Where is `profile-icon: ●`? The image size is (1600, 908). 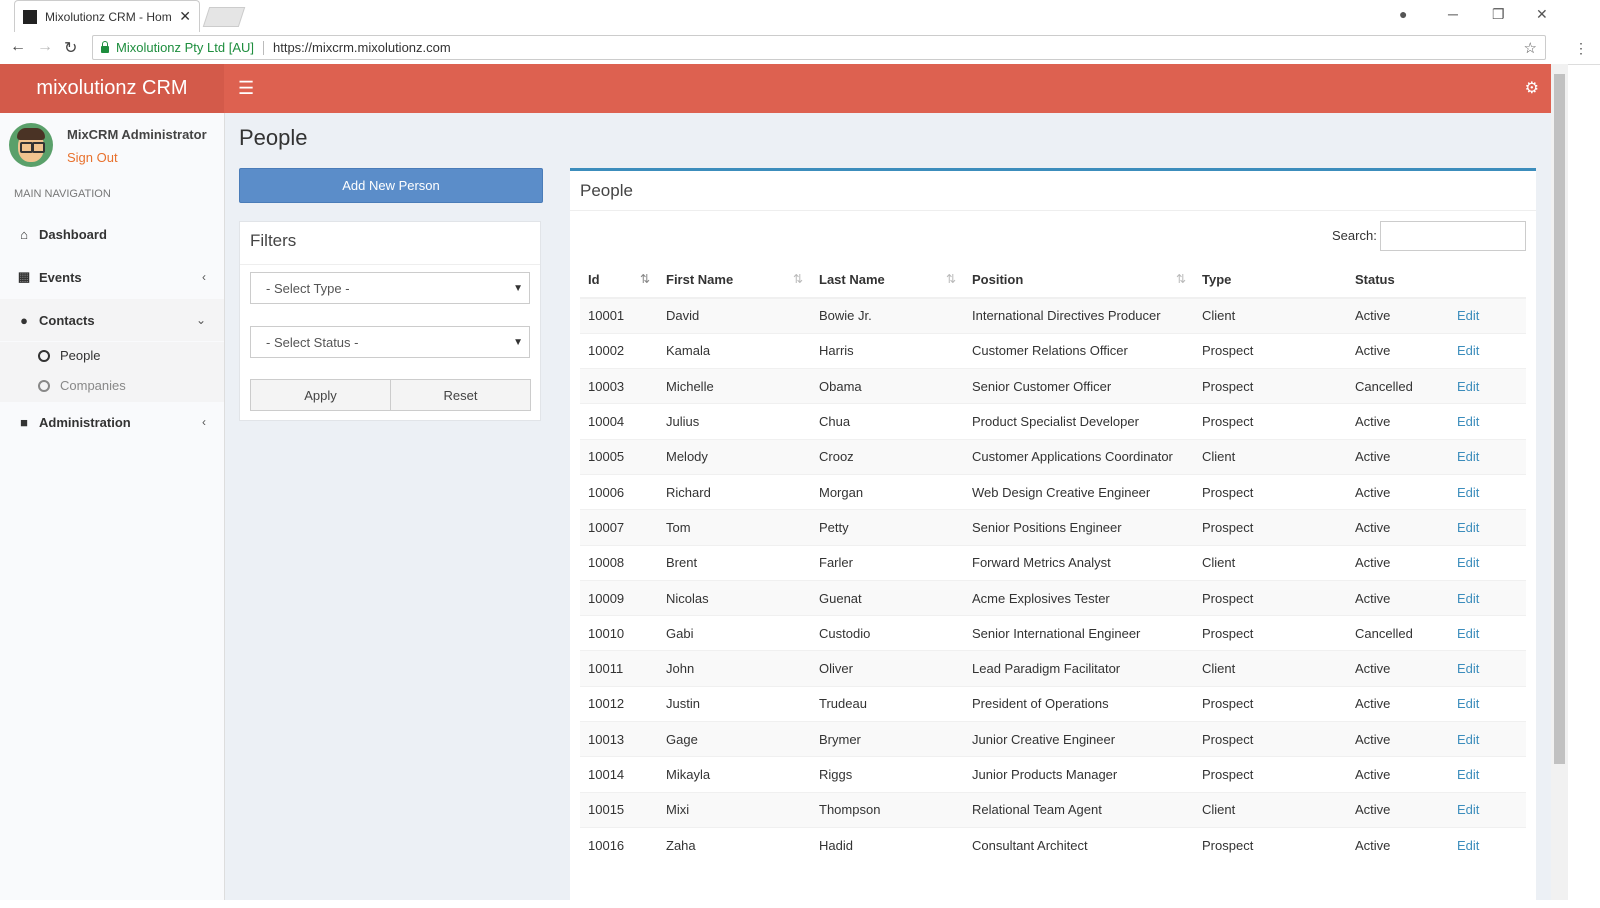 profile-icon: ● is located at coordinates (1403, 14).